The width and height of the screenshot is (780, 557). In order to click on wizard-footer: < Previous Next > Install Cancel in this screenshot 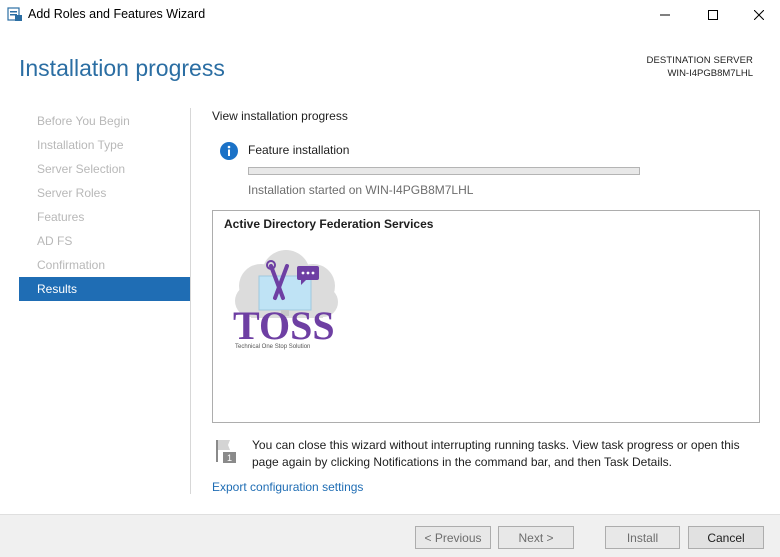, I will do `click(390, 535)`.